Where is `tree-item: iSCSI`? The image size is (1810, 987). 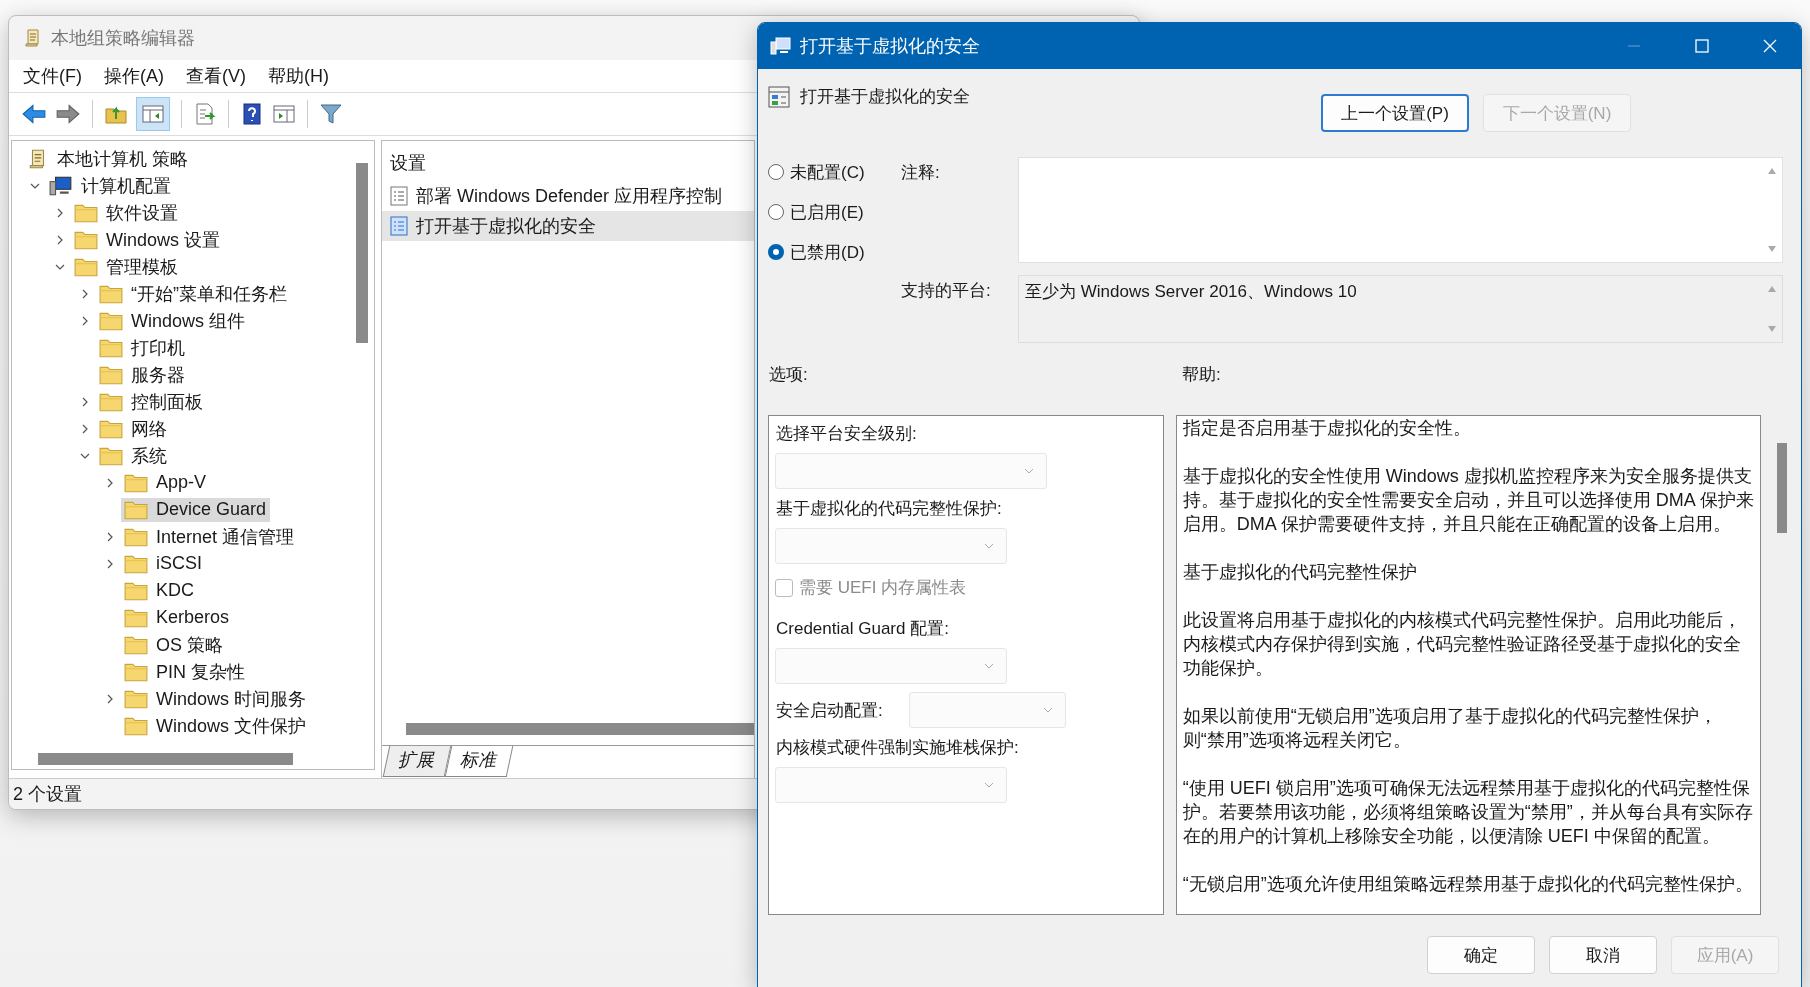
tree-item: iSCSI is located at coordinates (163, 563).